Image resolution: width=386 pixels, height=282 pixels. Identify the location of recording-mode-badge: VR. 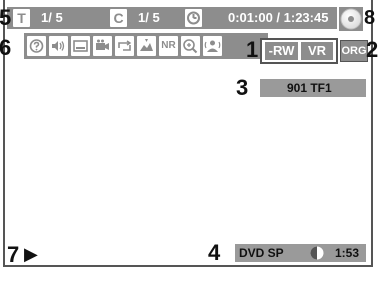
(317, 51).